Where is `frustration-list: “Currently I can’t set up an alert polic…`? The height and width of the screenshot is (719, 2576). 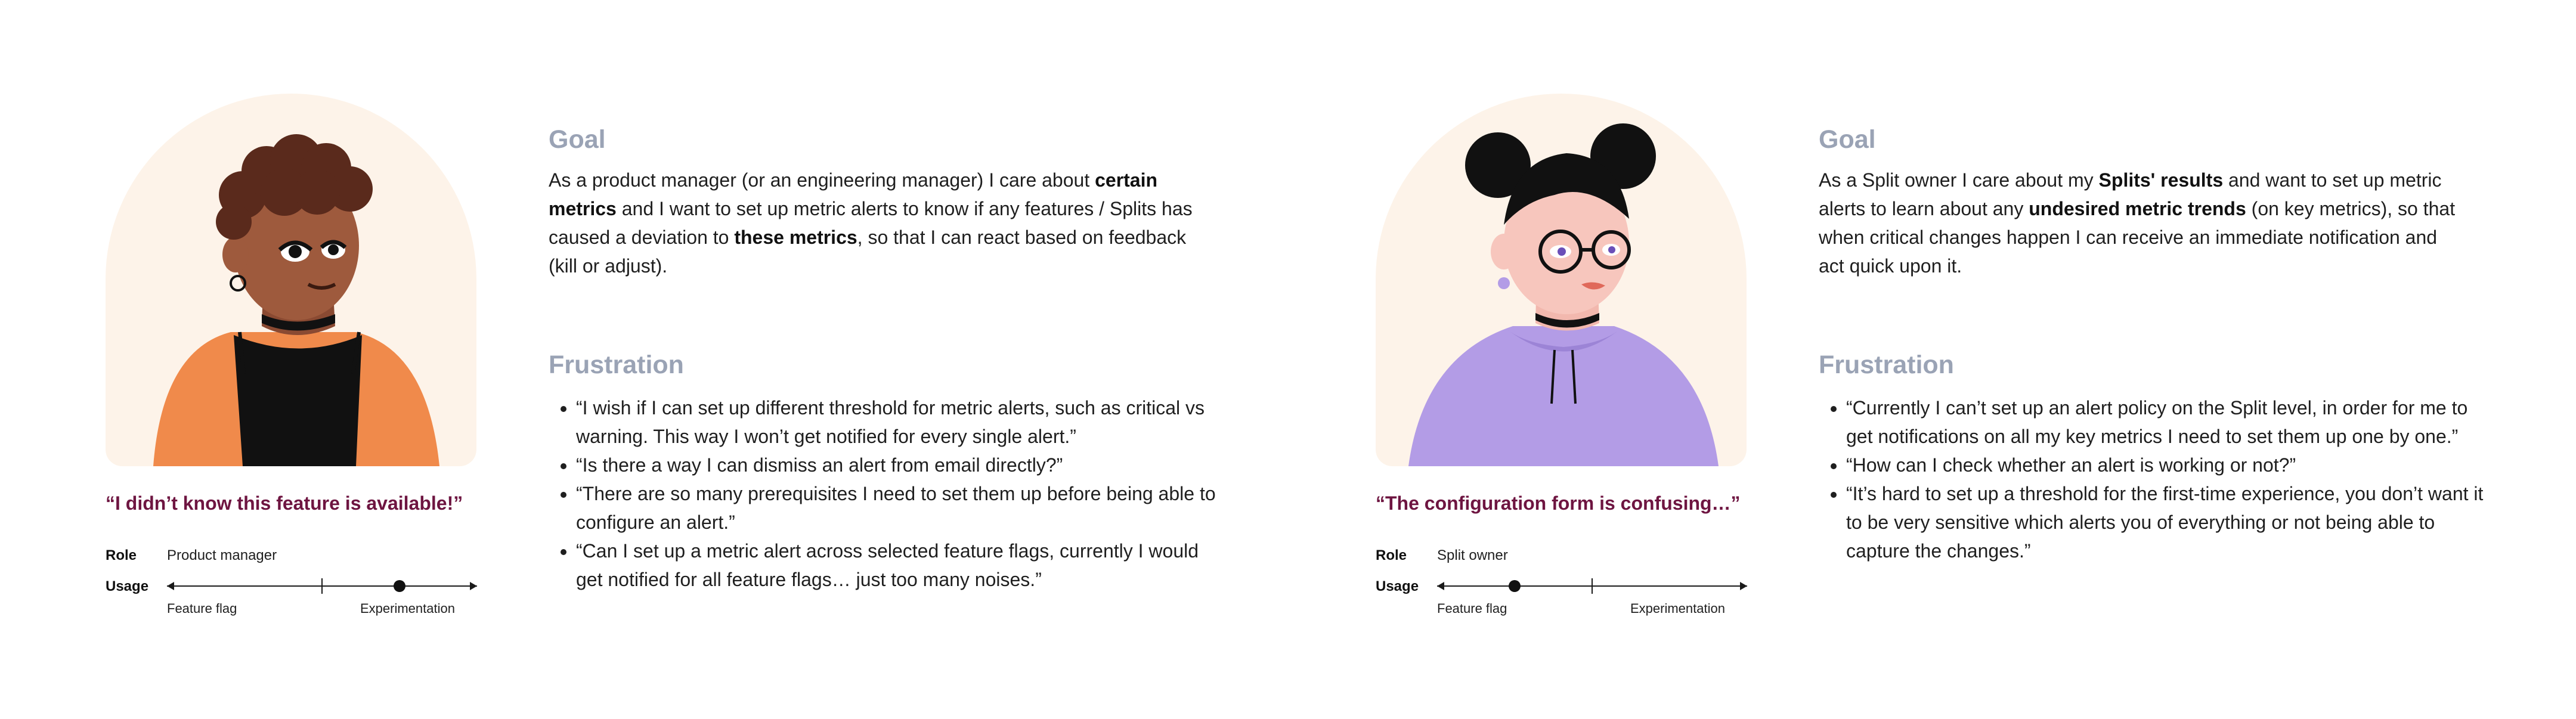 frustration-list: “Currently I can’t set up an alert polic… is located at coordinates (2157, 479).